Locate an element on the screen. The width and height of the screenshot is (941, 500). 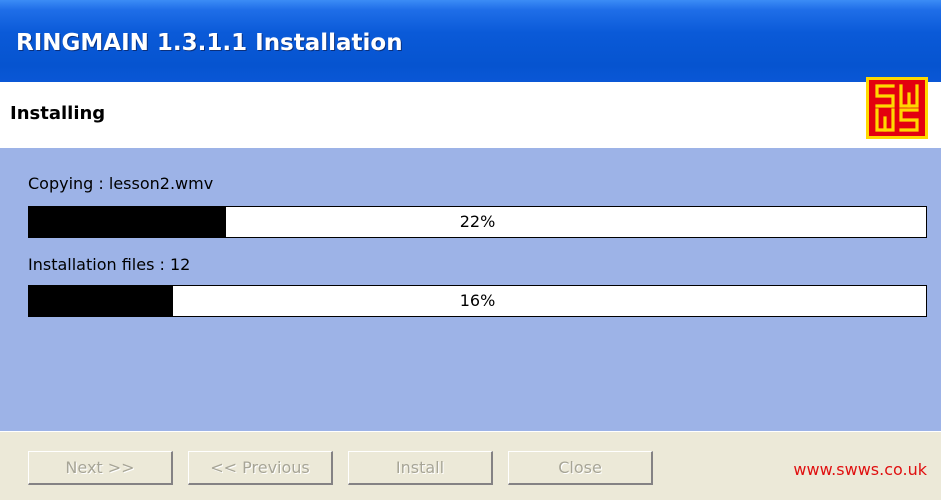
website-link: www.swws.co.uk is located at coordinates (860, 469).